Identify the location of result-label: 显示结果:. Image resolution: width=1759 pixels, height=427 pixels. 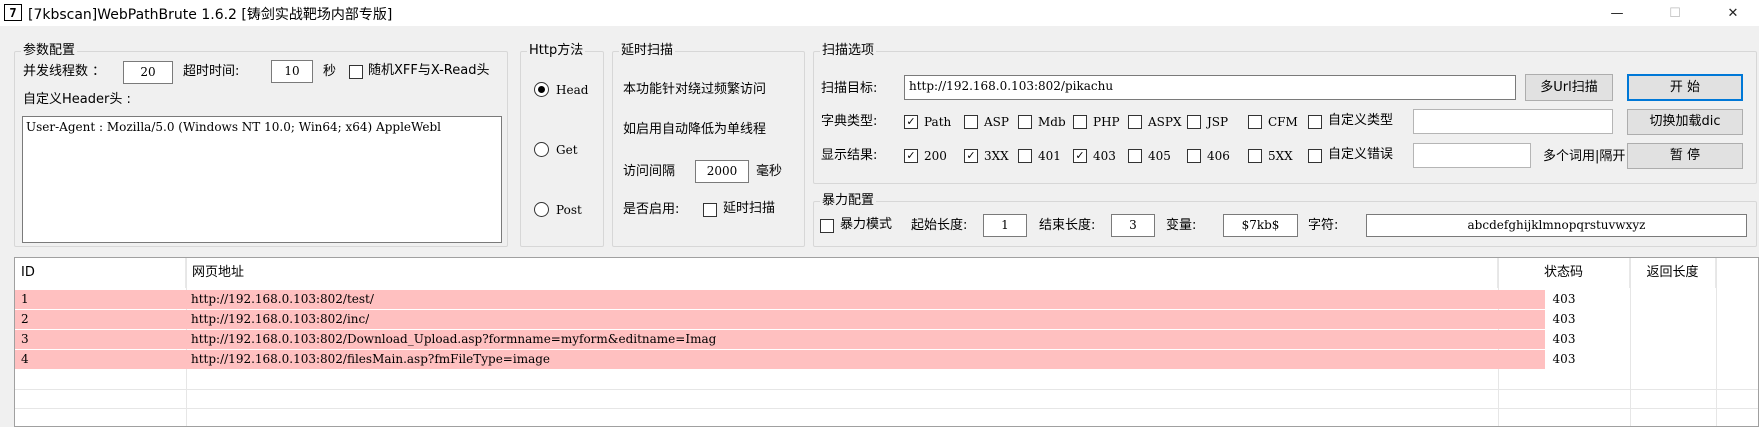
(849, 155).